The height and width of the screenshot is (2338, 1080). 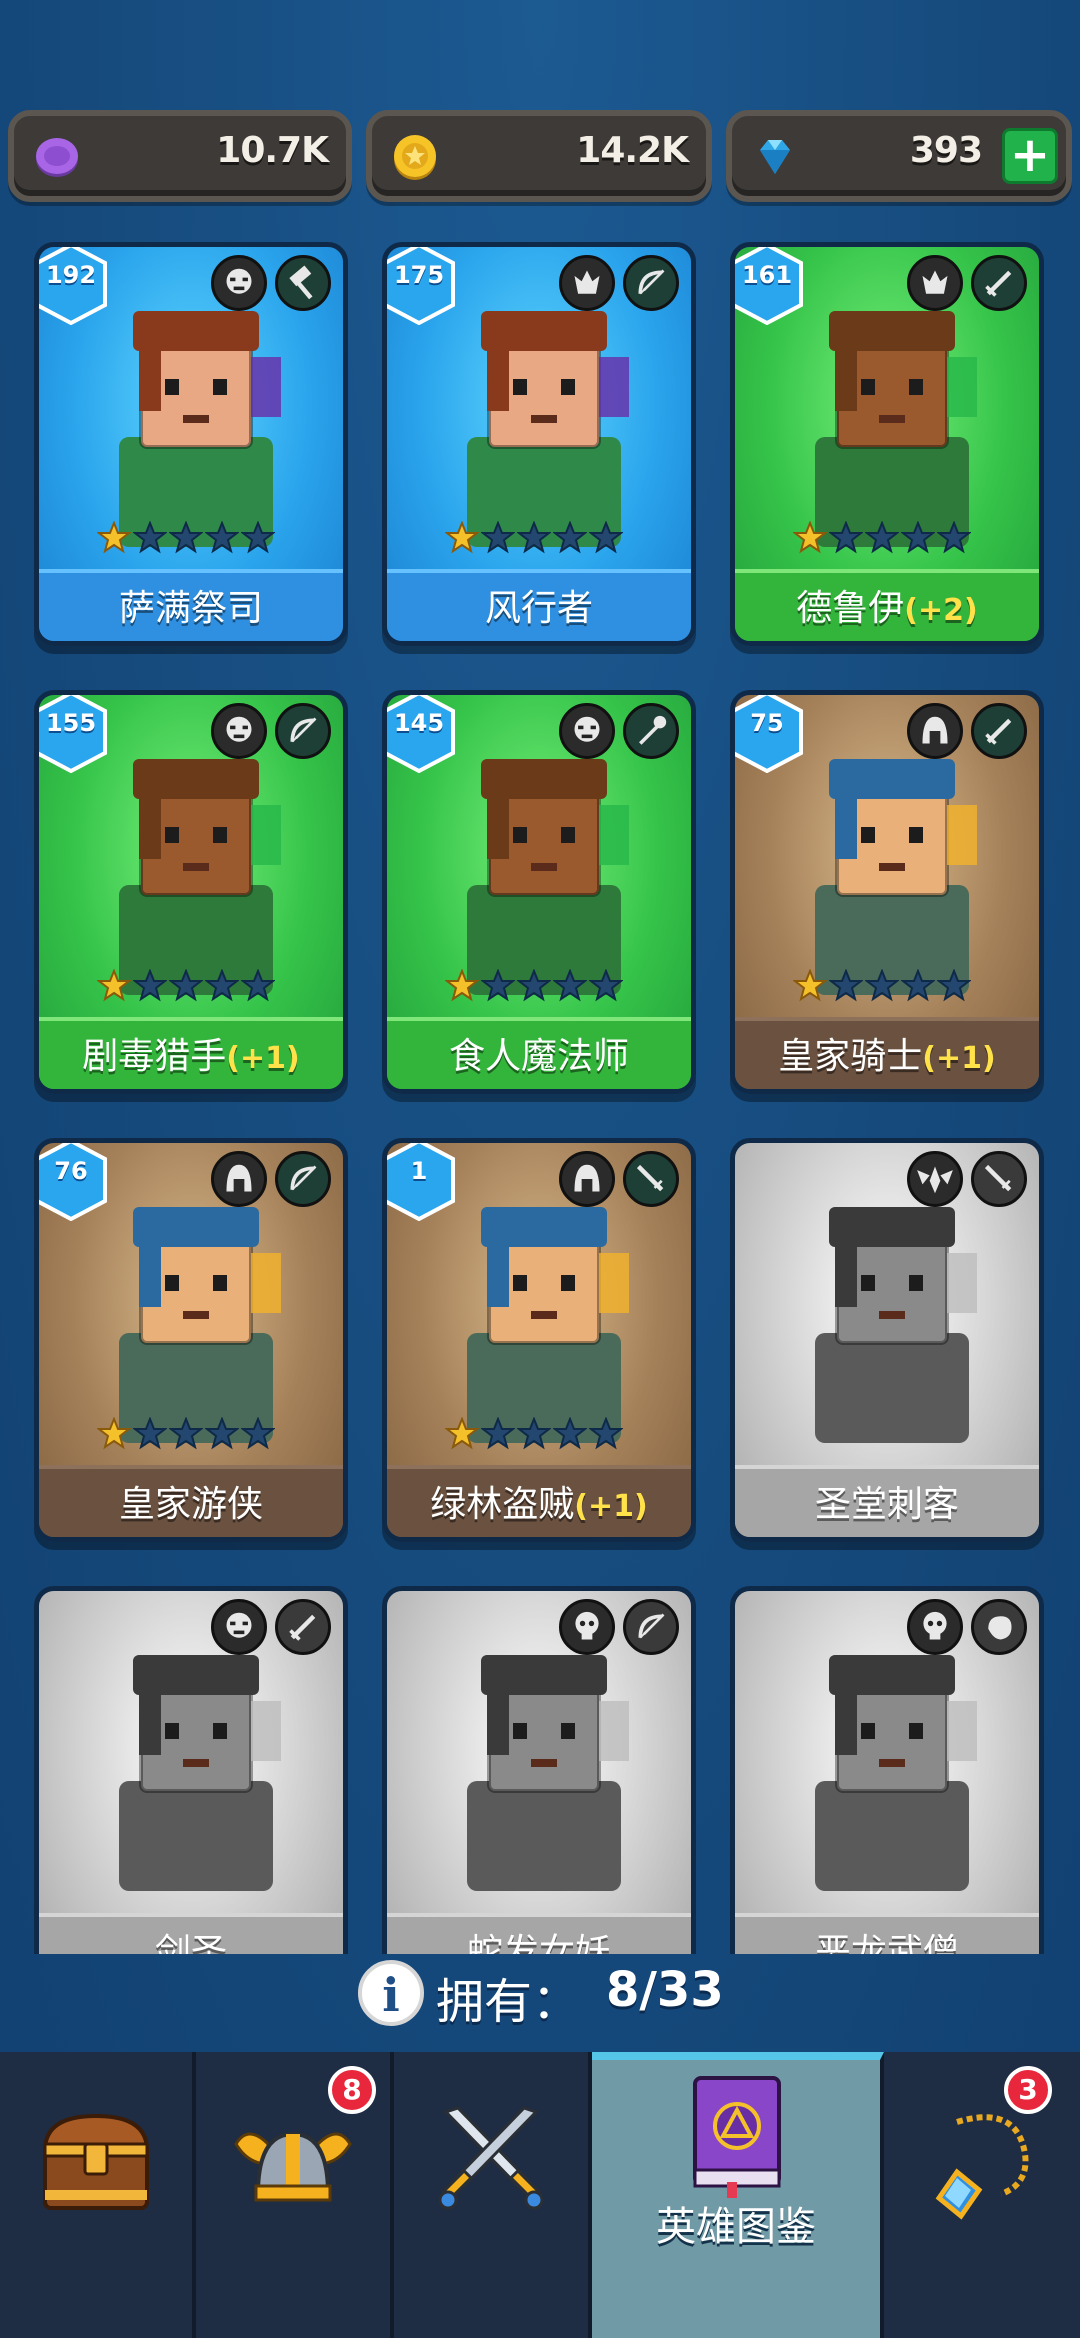 I want to click on hero-card: 145 食人魔法师, so click(x=539, y=892).